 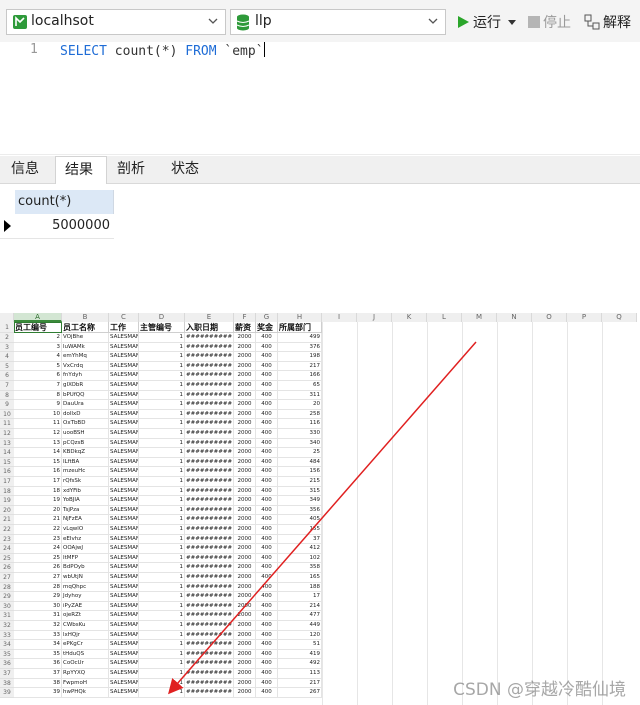 What do you see at coordinates (300, 568) in the screenshot?
I see `table-cell: 358` at bounding box center [300, 568].